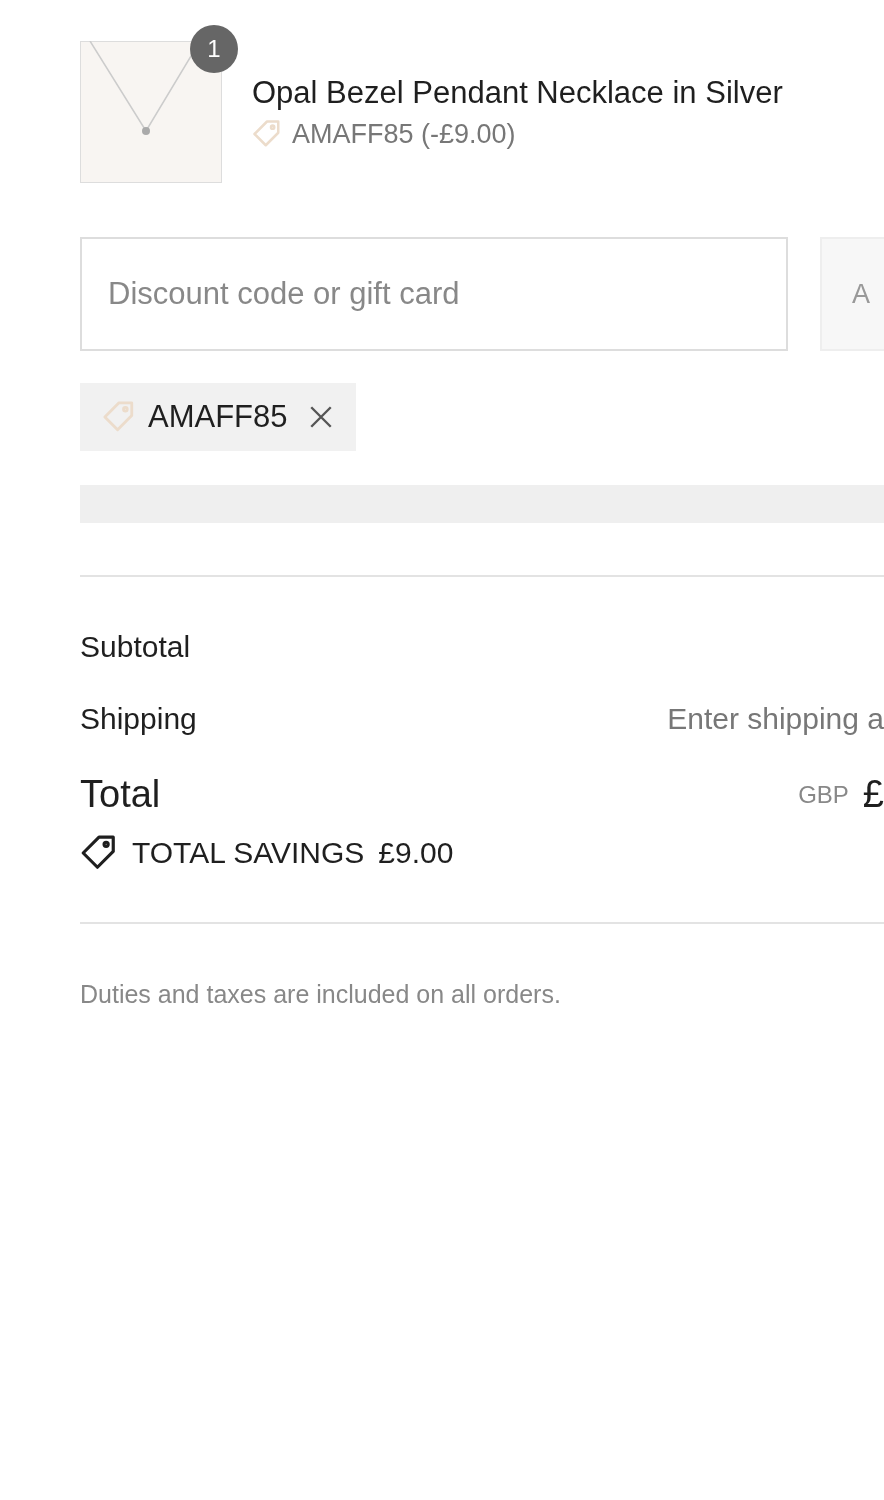  Describe the element at coordinates (404, 134) in the screenshot. I see `discount-label: AMAFF85 (-£9.00)` at that location.